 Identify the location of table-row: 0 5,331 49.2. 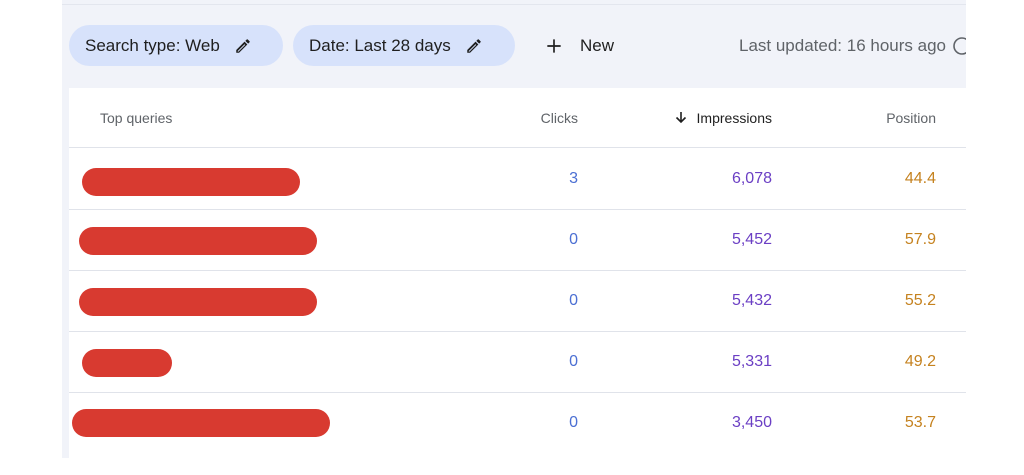
(517, 362).